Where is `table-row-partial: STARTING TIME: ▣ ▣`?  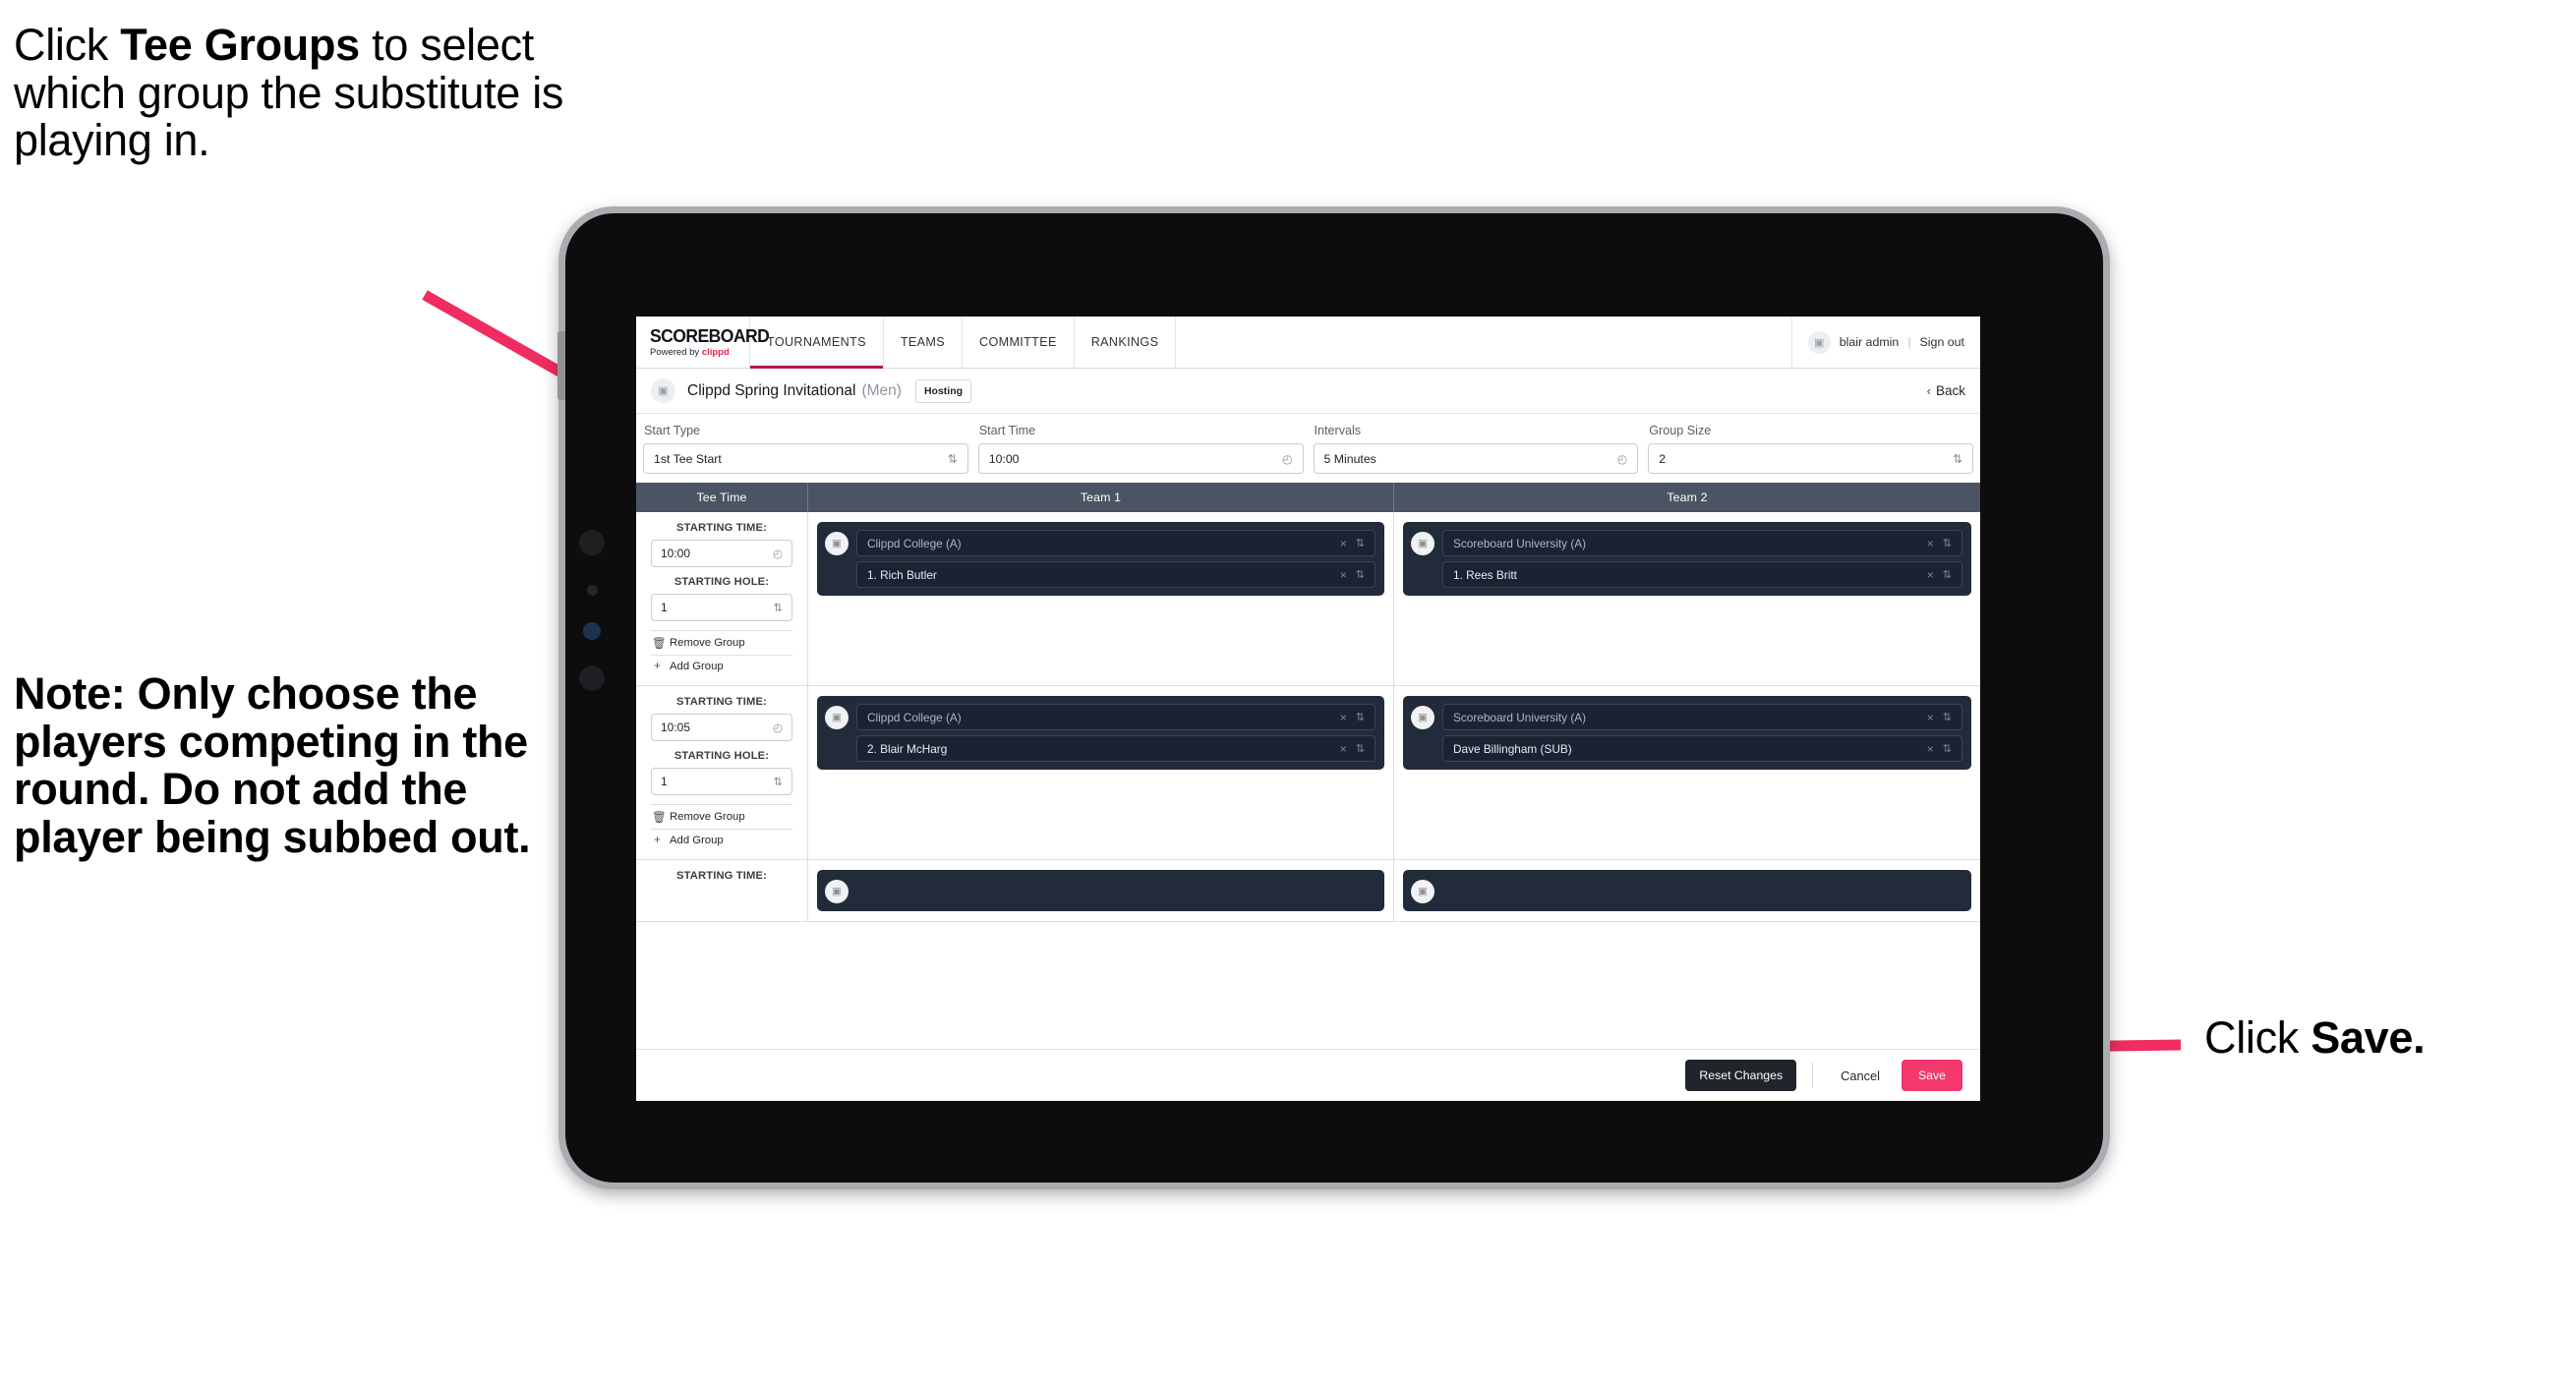 table-row-partial: STARTING TIME: ▣ ▣ is located at coordinates (1308, 891).